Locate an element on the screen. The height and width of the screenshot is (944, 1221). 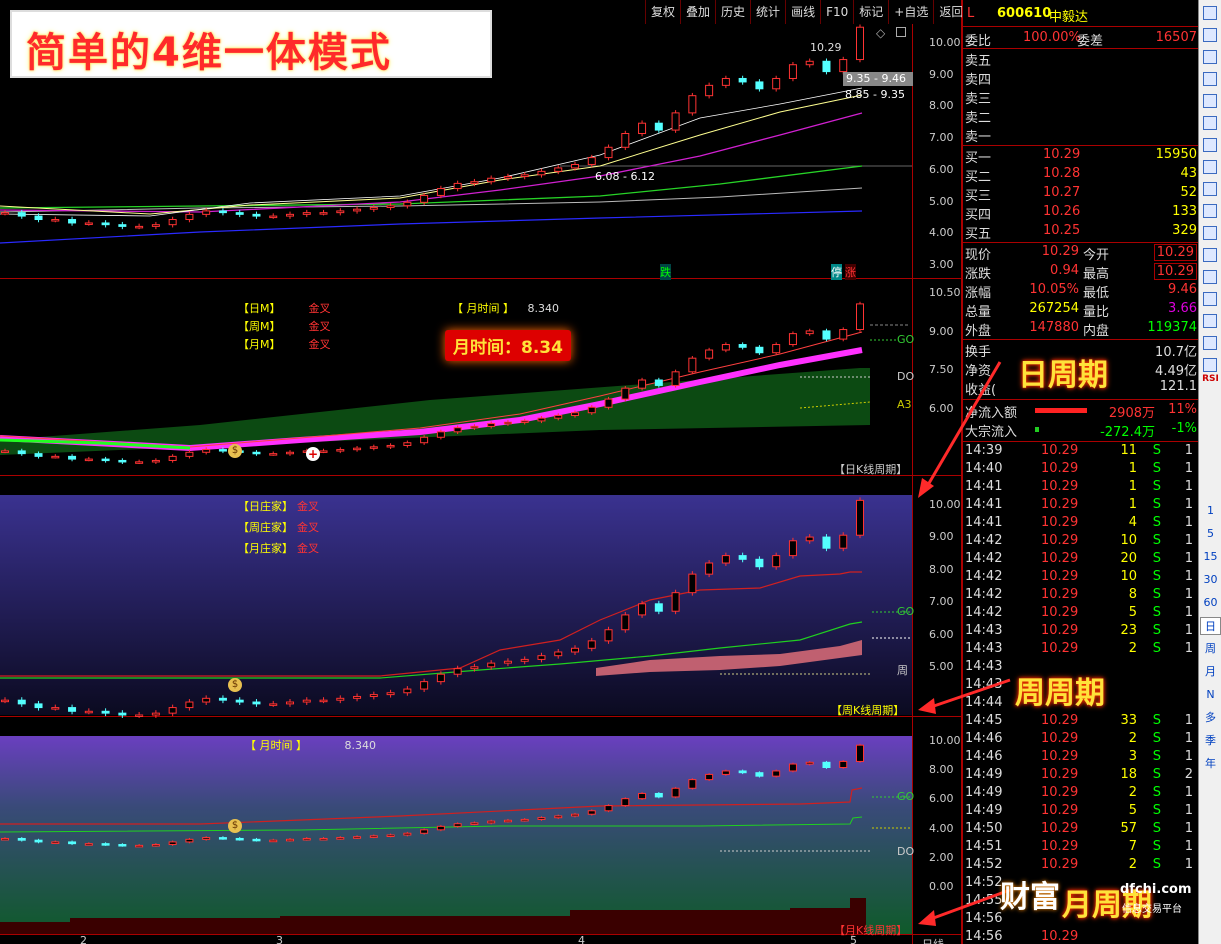
sidebar-period: 多 is located at coordinates (1210, 718).